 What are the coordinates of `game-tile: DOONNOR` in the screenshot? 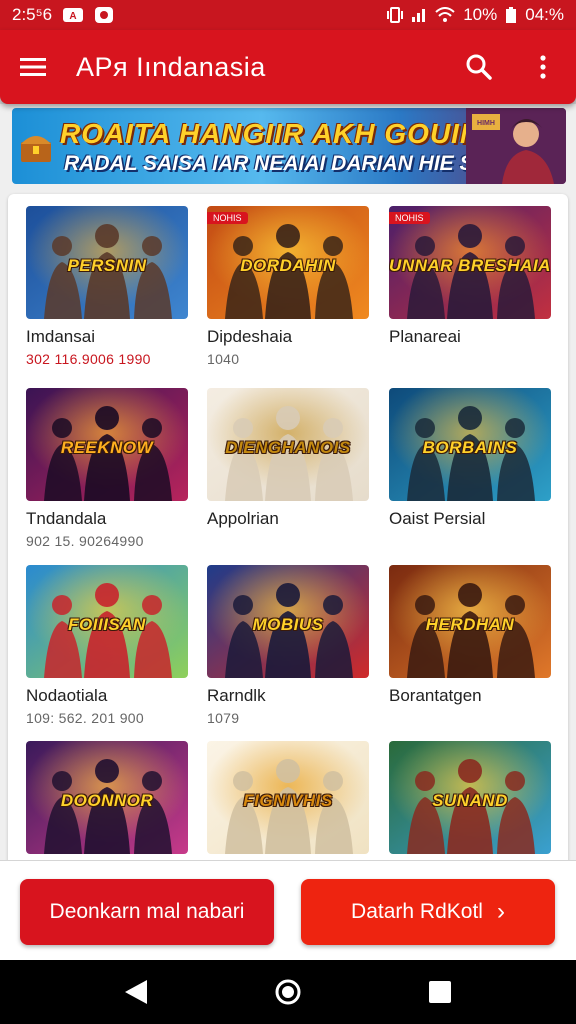 It's located at (107, 800).